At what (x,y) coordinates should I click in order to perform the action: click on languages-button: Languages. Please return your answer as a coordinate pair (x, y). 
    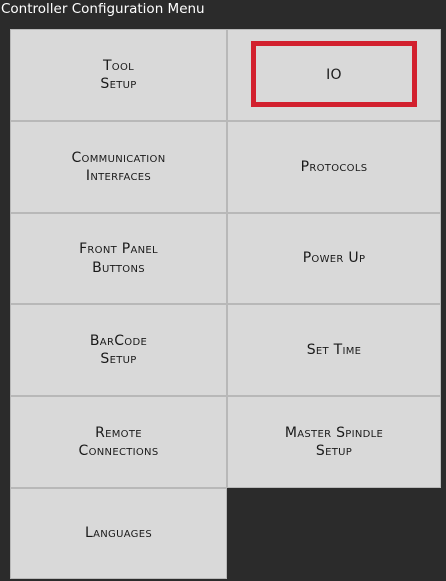
    Looking at the image, I should click on (118, 533).